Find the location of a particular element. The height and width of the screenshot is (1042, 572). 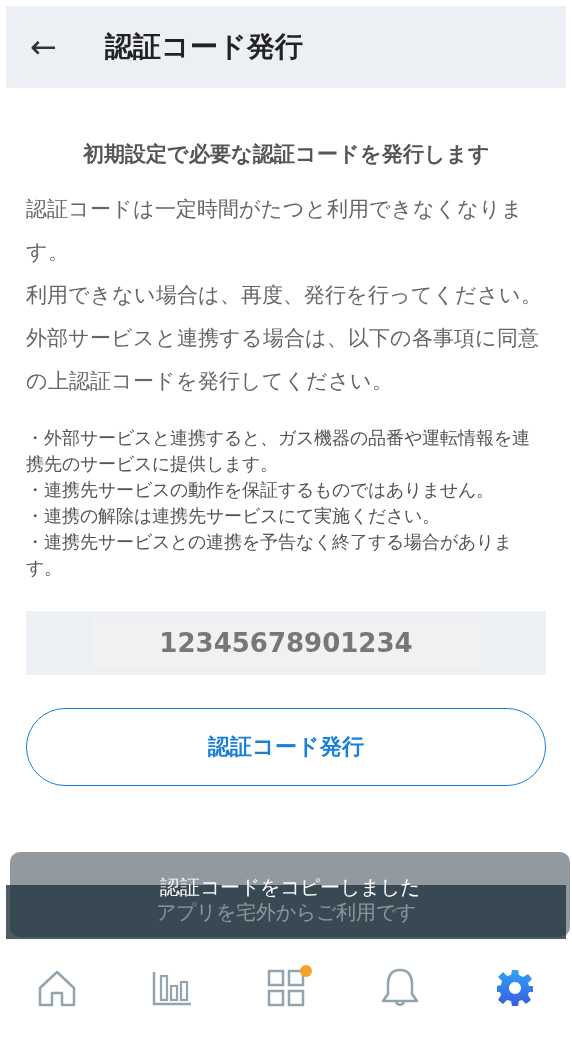

issue-code-button: 認証コード発行 is located at coordinates (286, 747).